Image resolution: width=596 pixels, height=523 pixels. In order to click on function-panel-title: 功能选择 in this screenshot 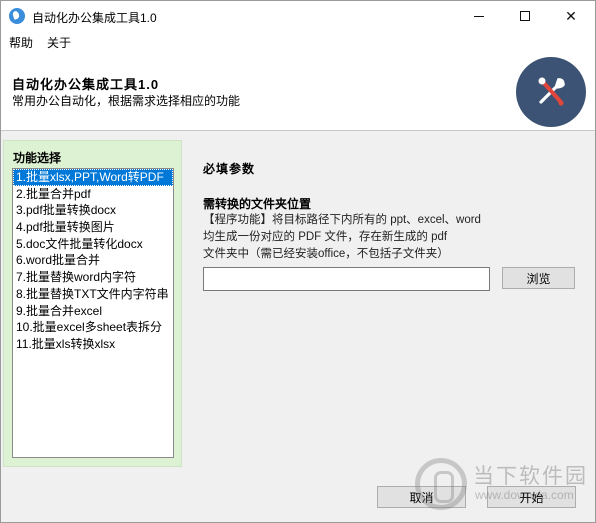, I will do `click(37, 158)`.